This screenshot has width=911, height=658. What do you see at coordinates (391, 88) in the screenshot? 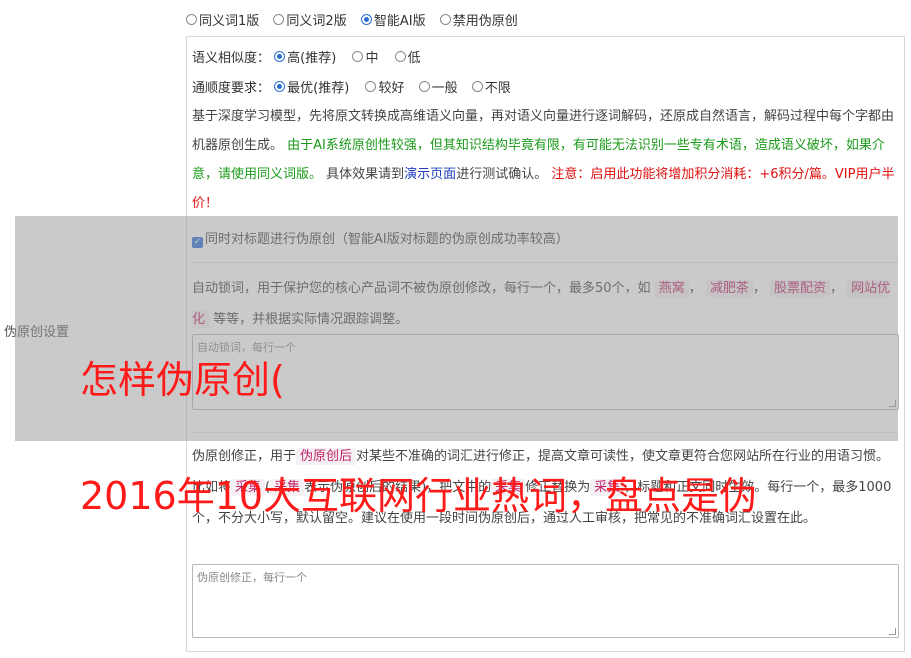
I see `option-label: 较好` at bounding box center [391, 88].